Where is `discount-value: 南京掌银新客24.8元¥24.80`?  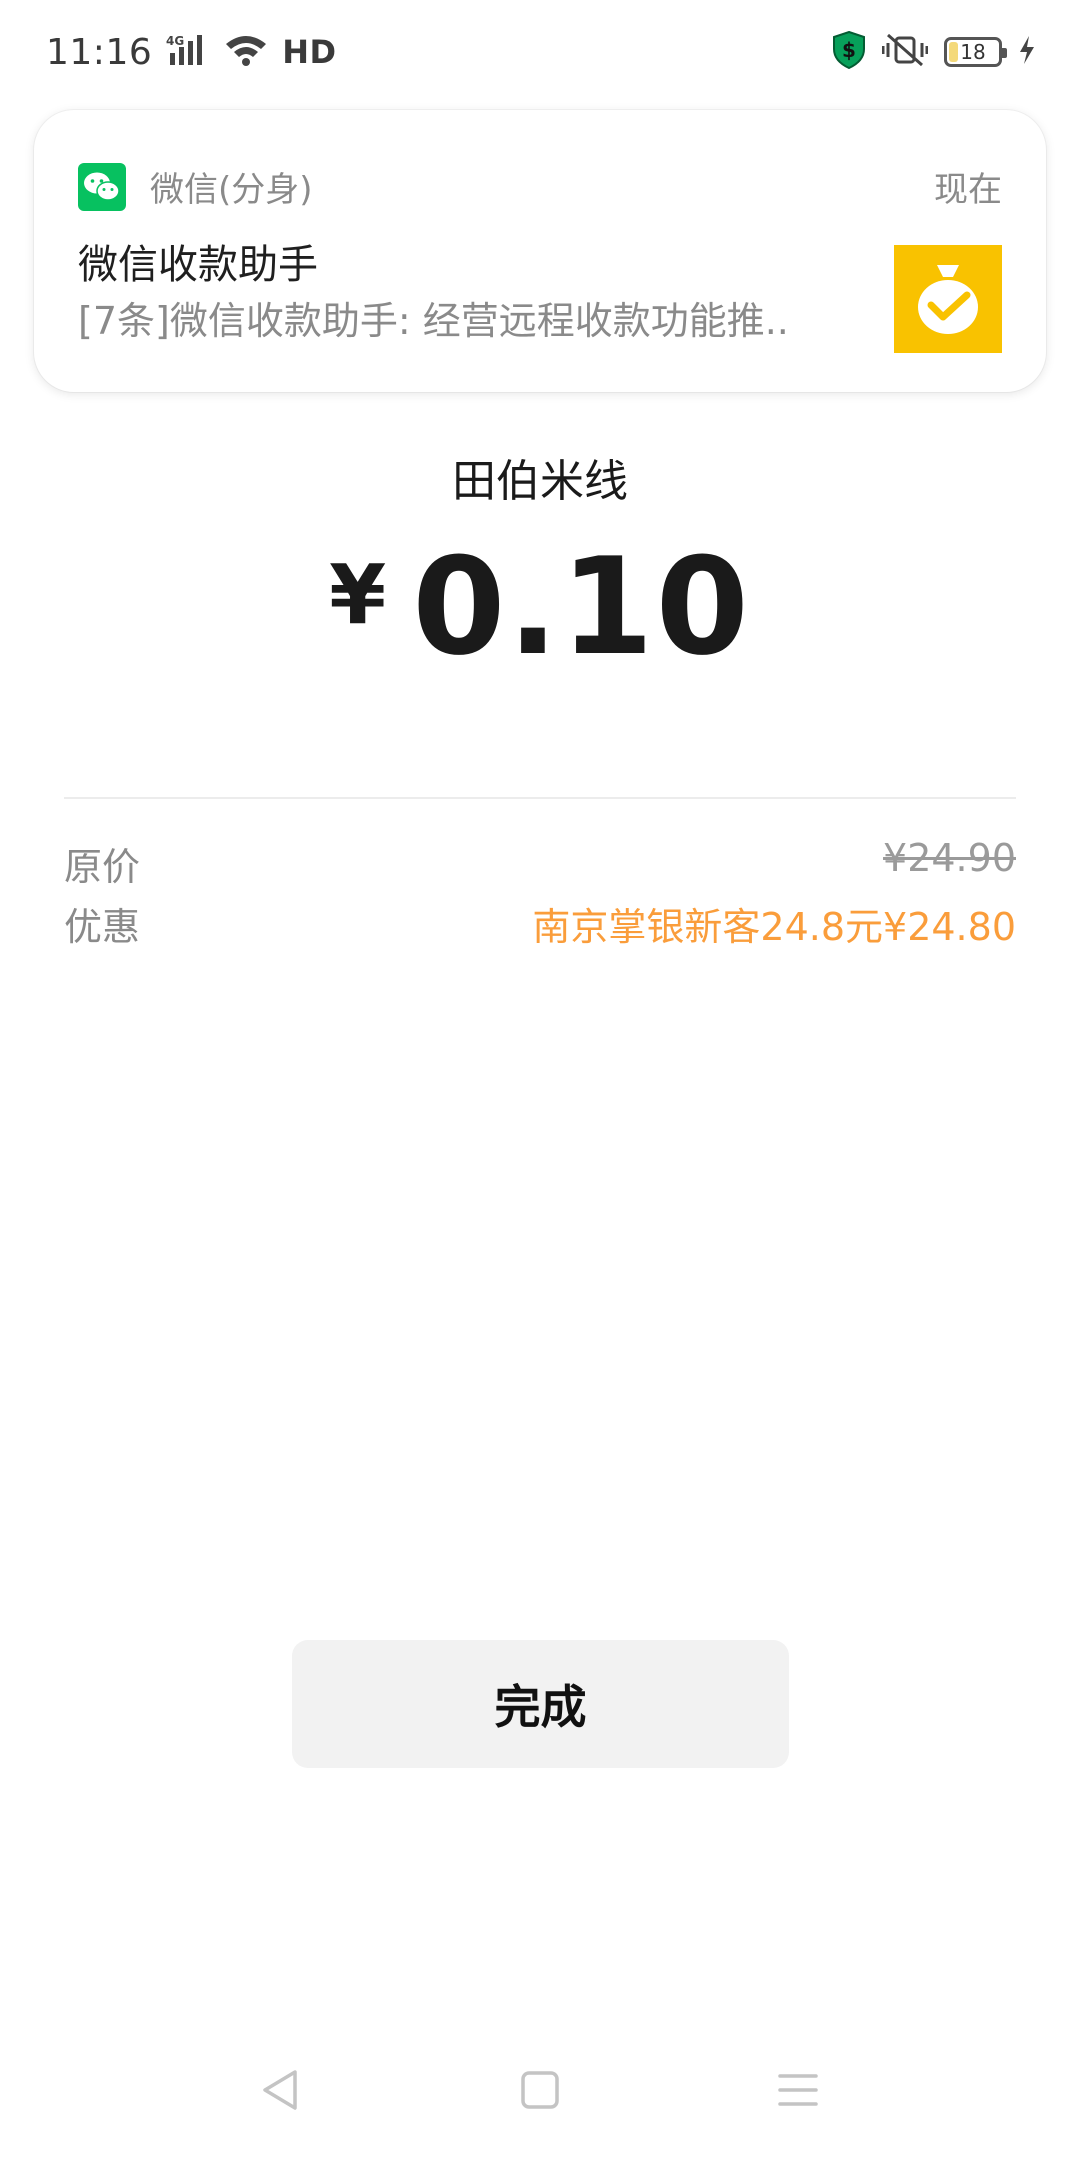
discount-value: 南京掌银新客24.8元¥24.80 is located at coordinates (774, 927).